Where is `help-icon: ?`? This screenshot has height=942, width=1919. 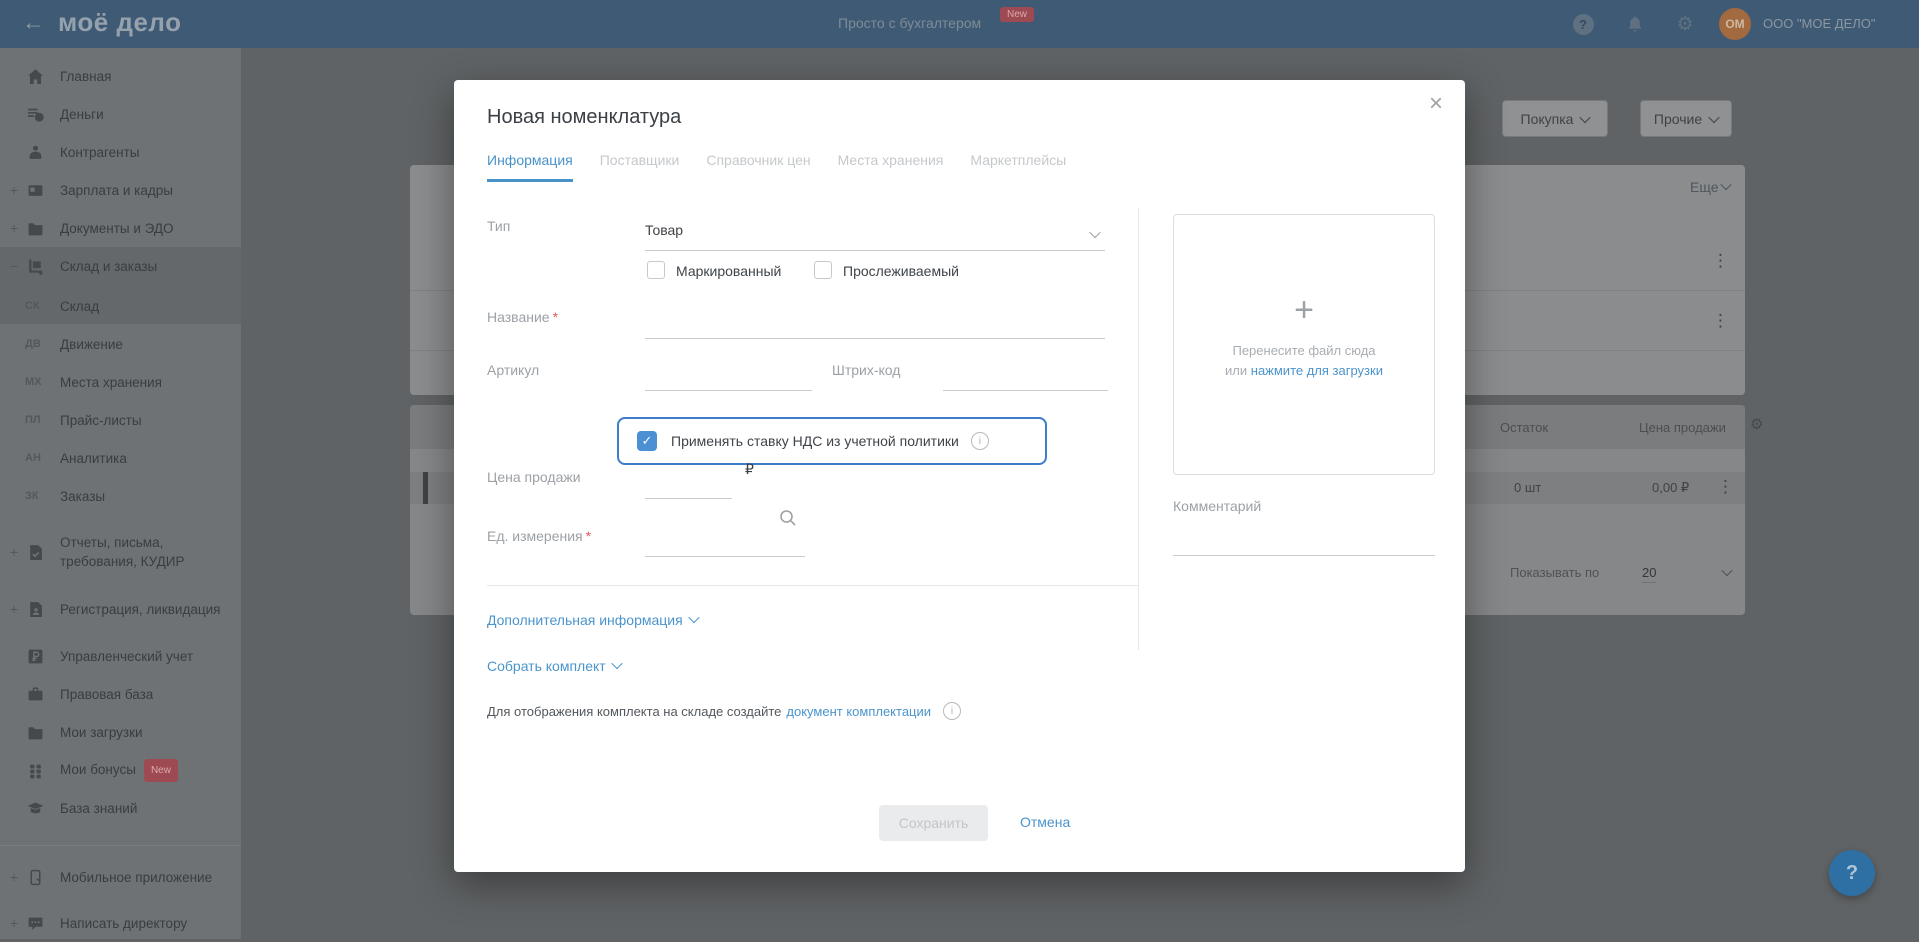 help-icon: ? is located at coordinates (1583, 24).